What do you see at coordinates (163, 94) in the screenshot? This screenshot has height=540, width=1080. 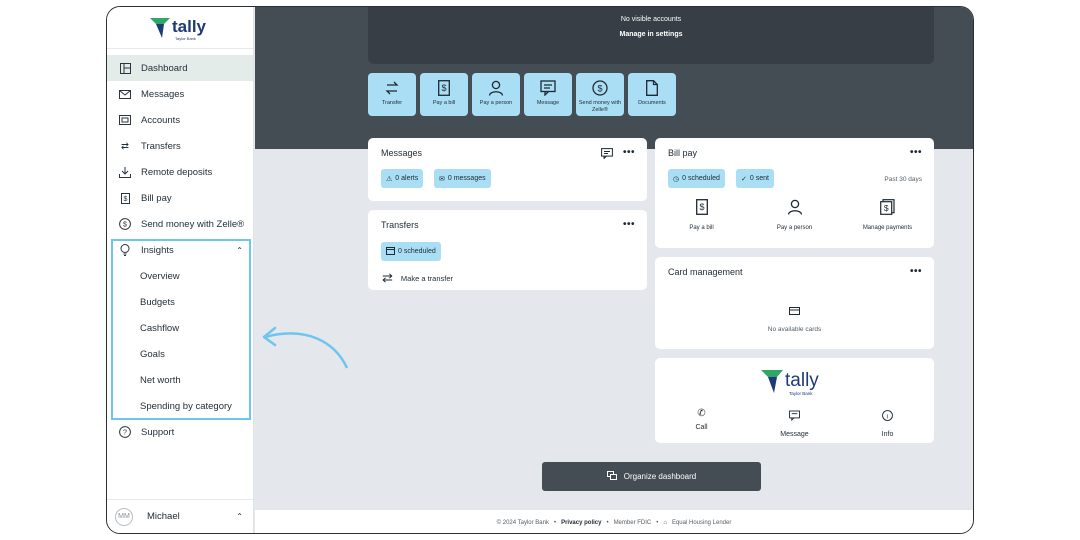 I see `sidebar-item-label: Messages` at bounding box center [163, 94].